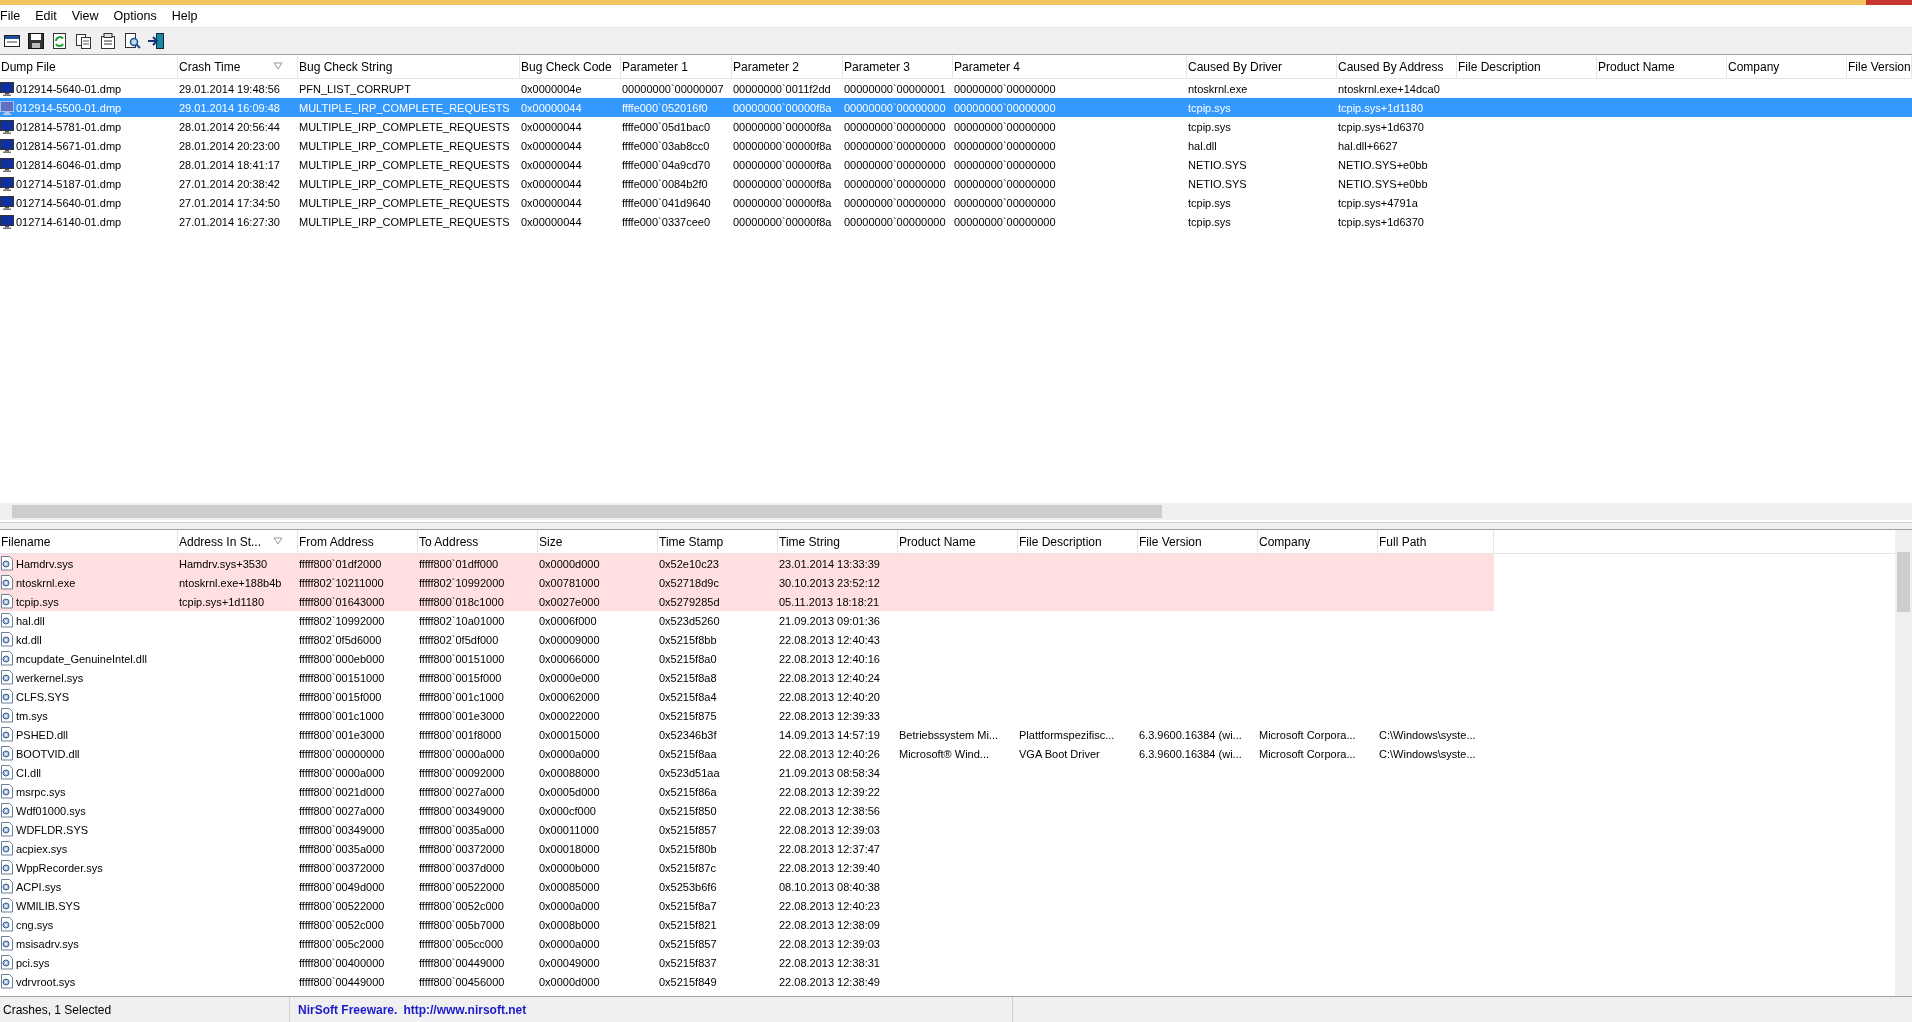 This screenshot has height=1022, width=1912. What do you see at coordinates (341, 943) in the screenshot?
I see `table-cell: fffff800`005c2000` at bounding box center [341, 943].